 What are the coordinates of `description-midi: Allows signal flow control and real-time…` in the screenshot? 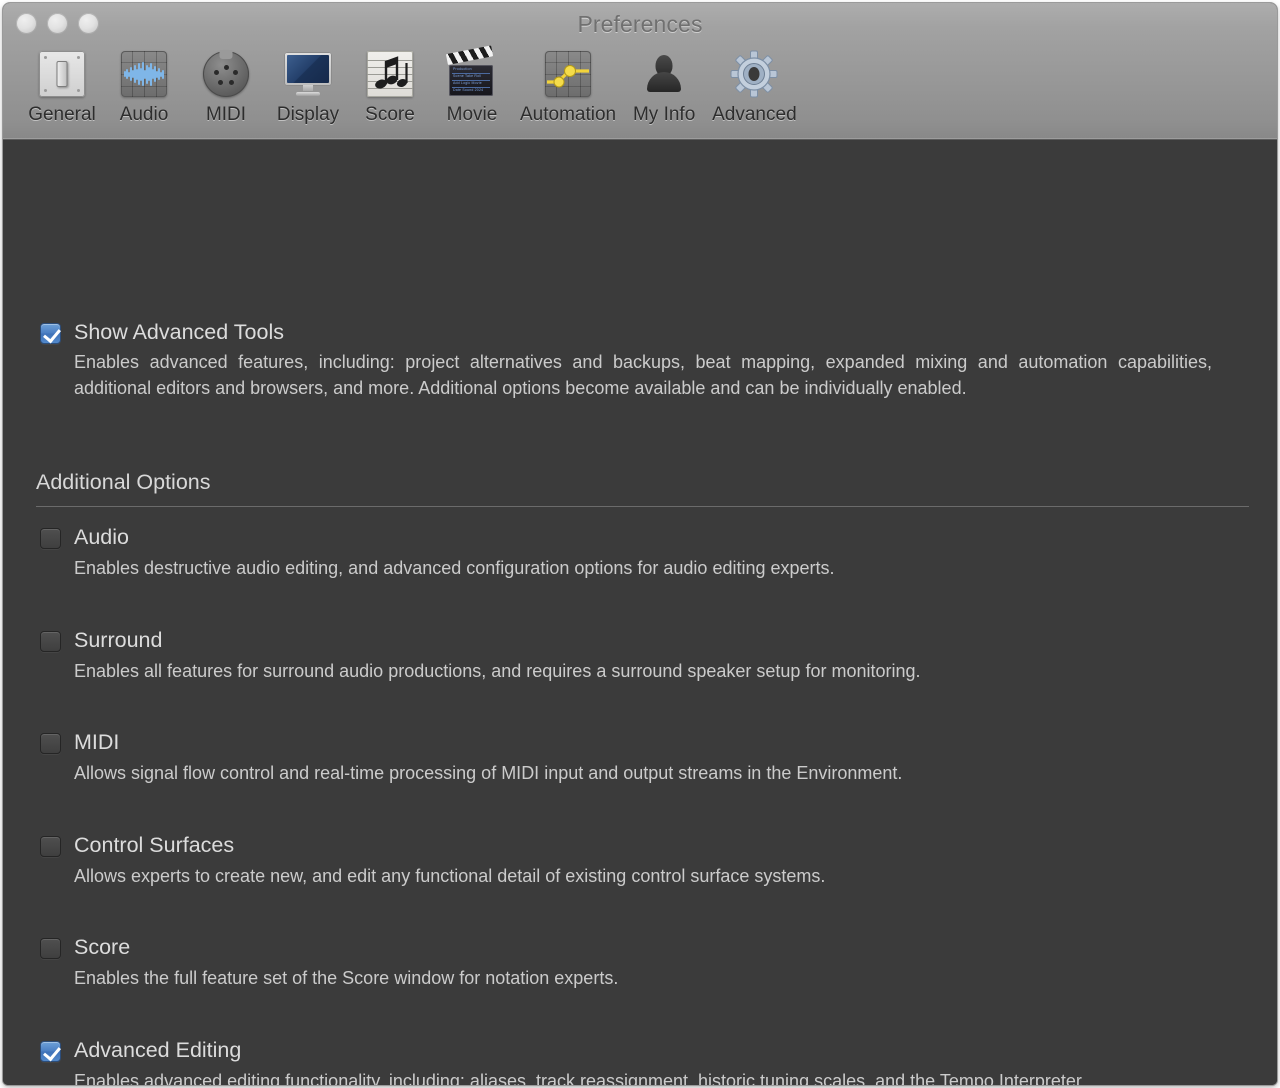 It's located at (488, 773).